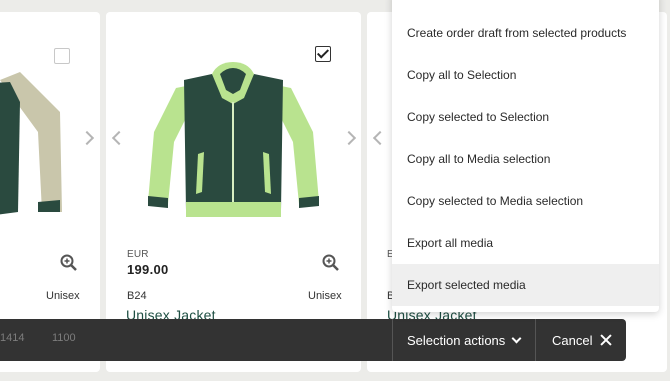 This screenshot has height=381, width=670. What do you see at coordinates (525, 75) in the screenshot?
I see `menu-item-copy-all-to-selection: Copy all to Selection` at bounding box center [525, 75].